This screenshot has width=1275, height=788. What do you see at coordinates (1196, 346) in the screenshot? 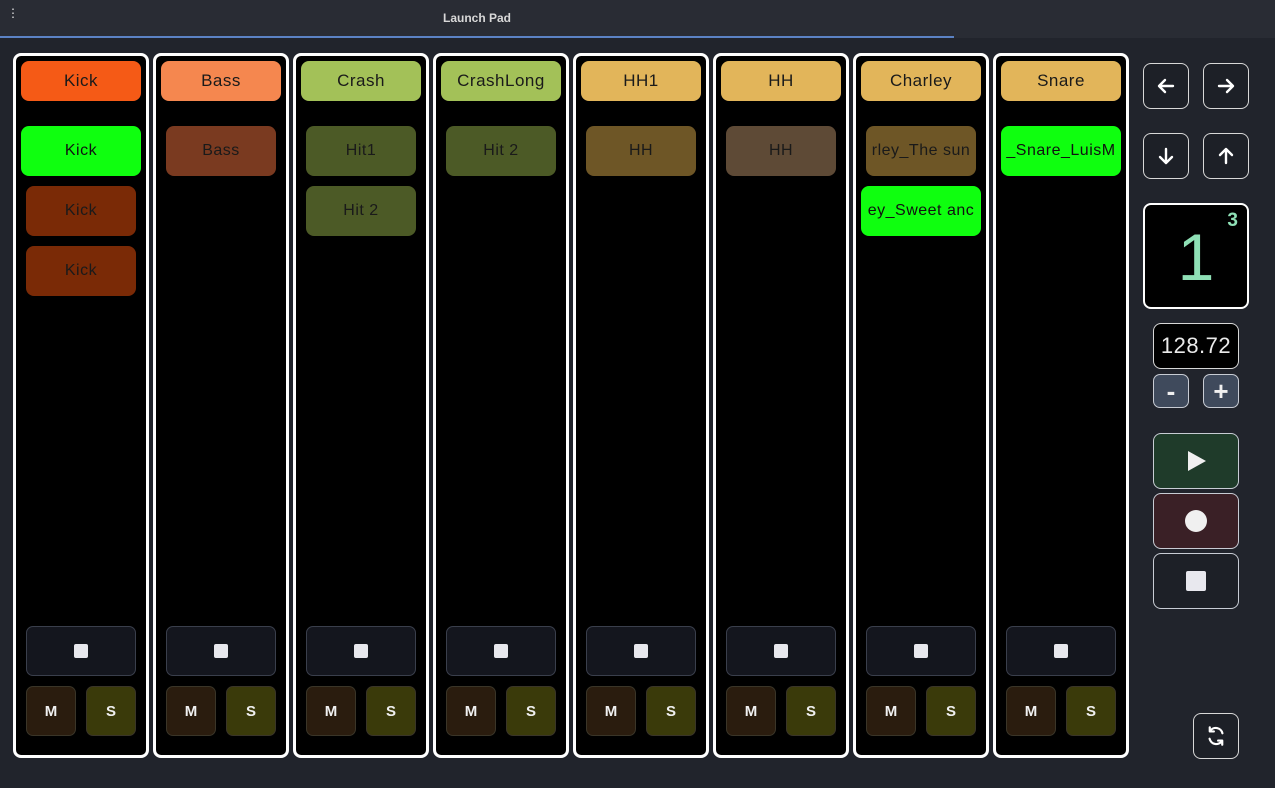
I see `tempo-display: 128.72` at bounding box center [1196, 346].